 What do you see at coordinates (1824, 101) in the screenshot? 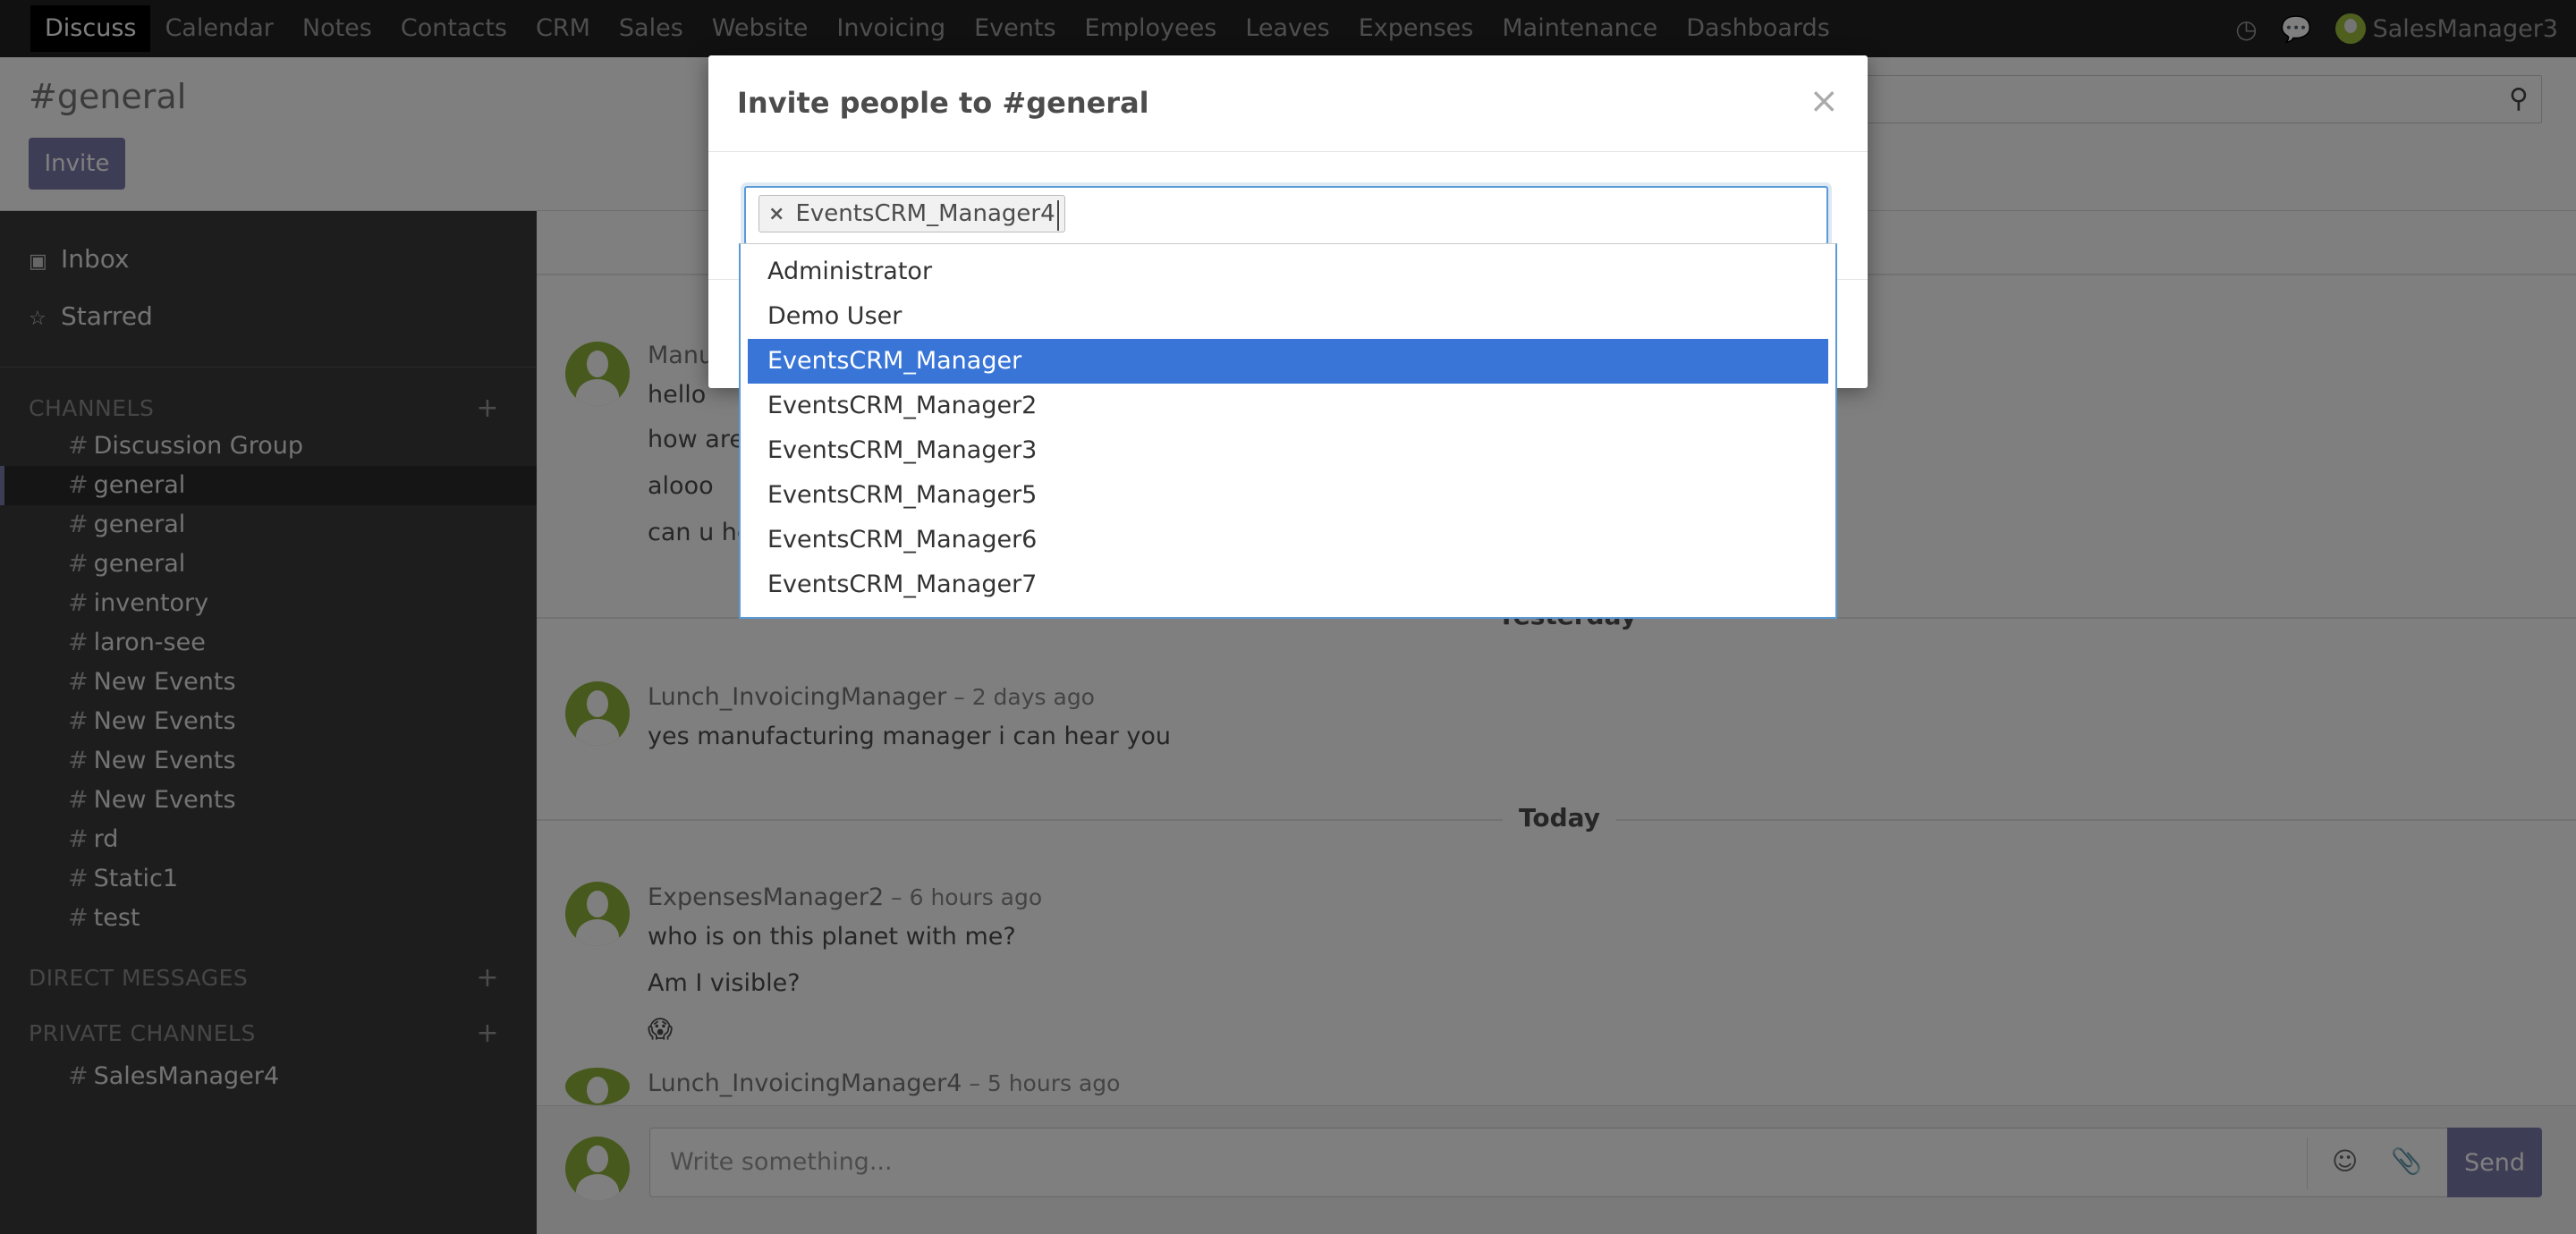
I see `close-icon: ×` at bounding box center [1824, 101].